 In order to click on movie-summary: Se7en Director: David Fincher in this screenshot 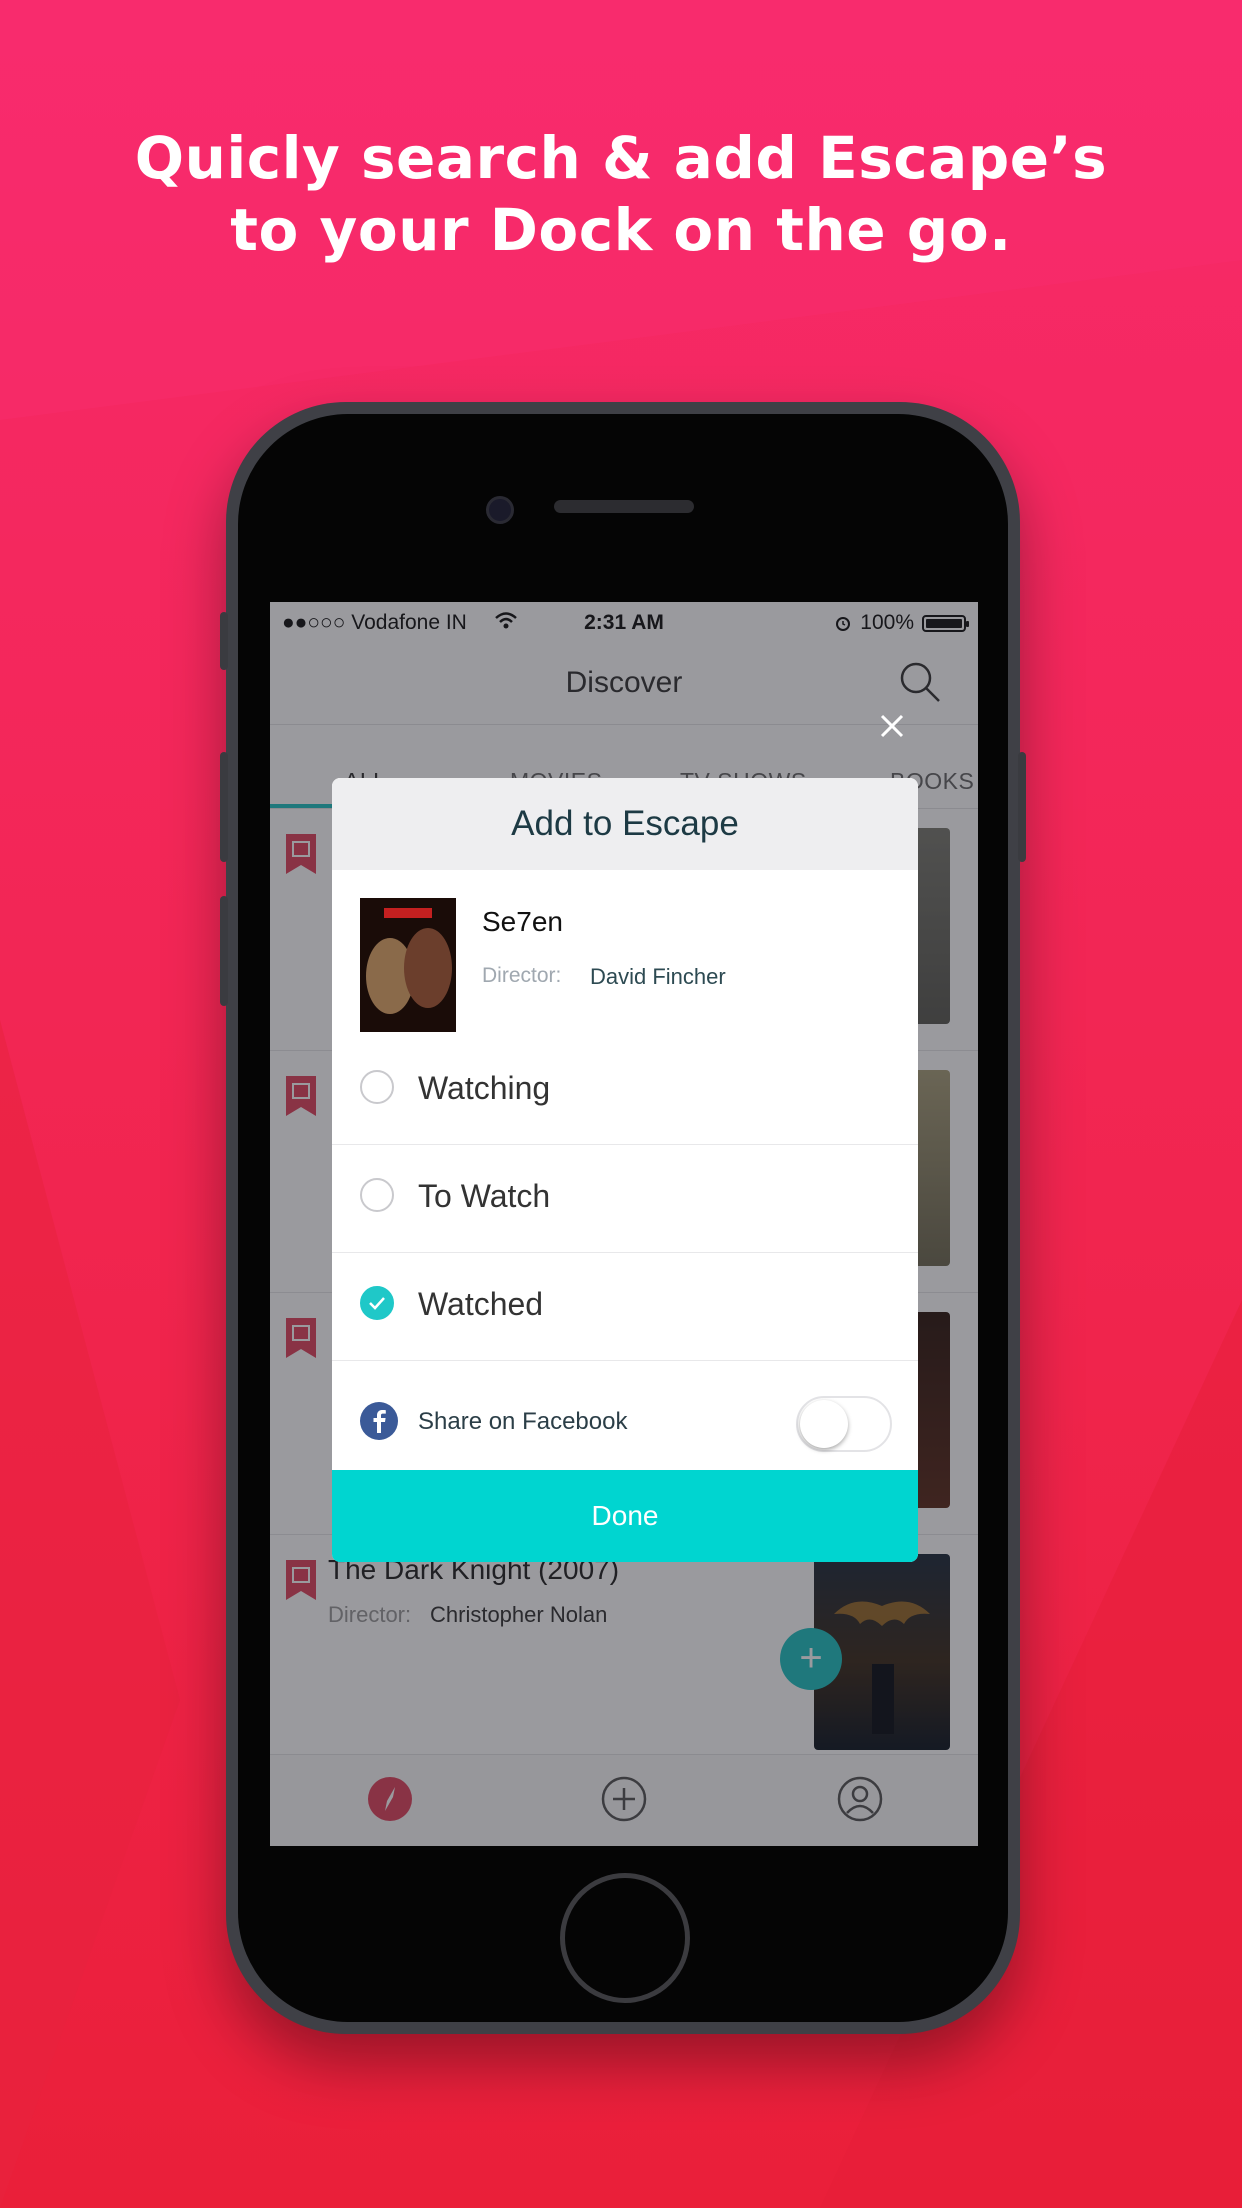, I will do `click(625, 953)`.